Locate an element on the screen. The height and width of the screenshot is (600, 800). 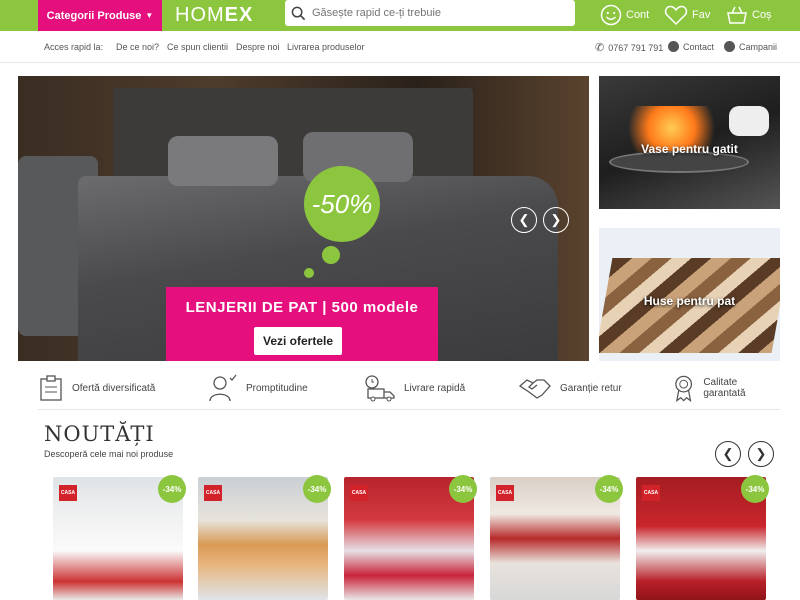
promo-bed-covers: Huse pentru pat is located at coordinates (689, 294).